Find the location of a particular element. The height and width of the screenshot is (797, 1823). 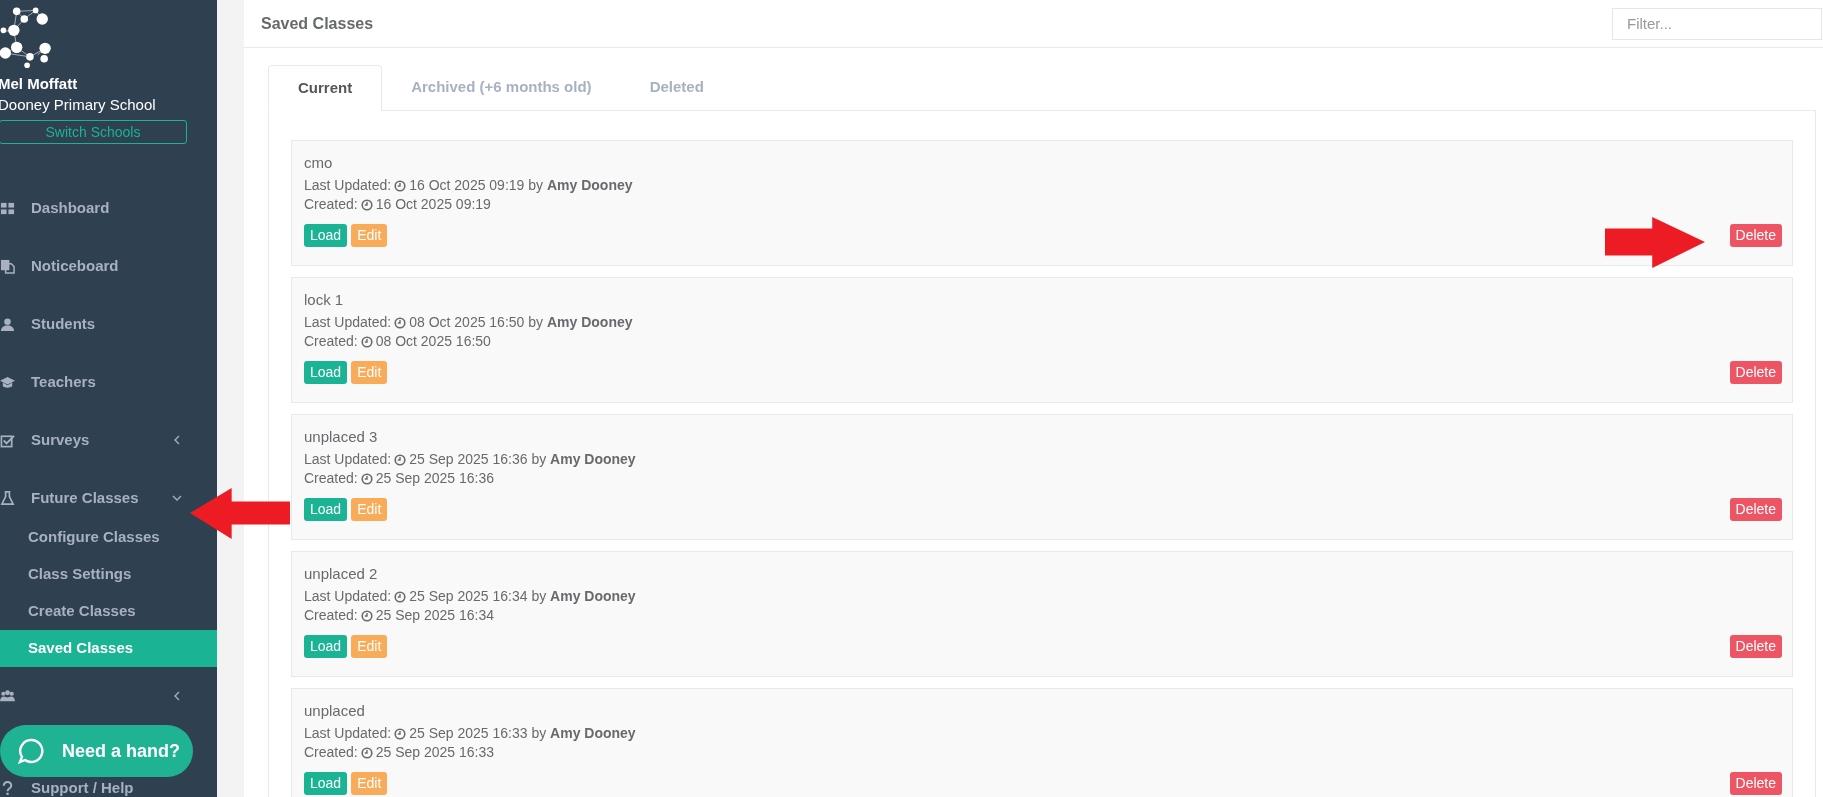

school-name: Dooney Primary School is located at coordinates (78, 105).